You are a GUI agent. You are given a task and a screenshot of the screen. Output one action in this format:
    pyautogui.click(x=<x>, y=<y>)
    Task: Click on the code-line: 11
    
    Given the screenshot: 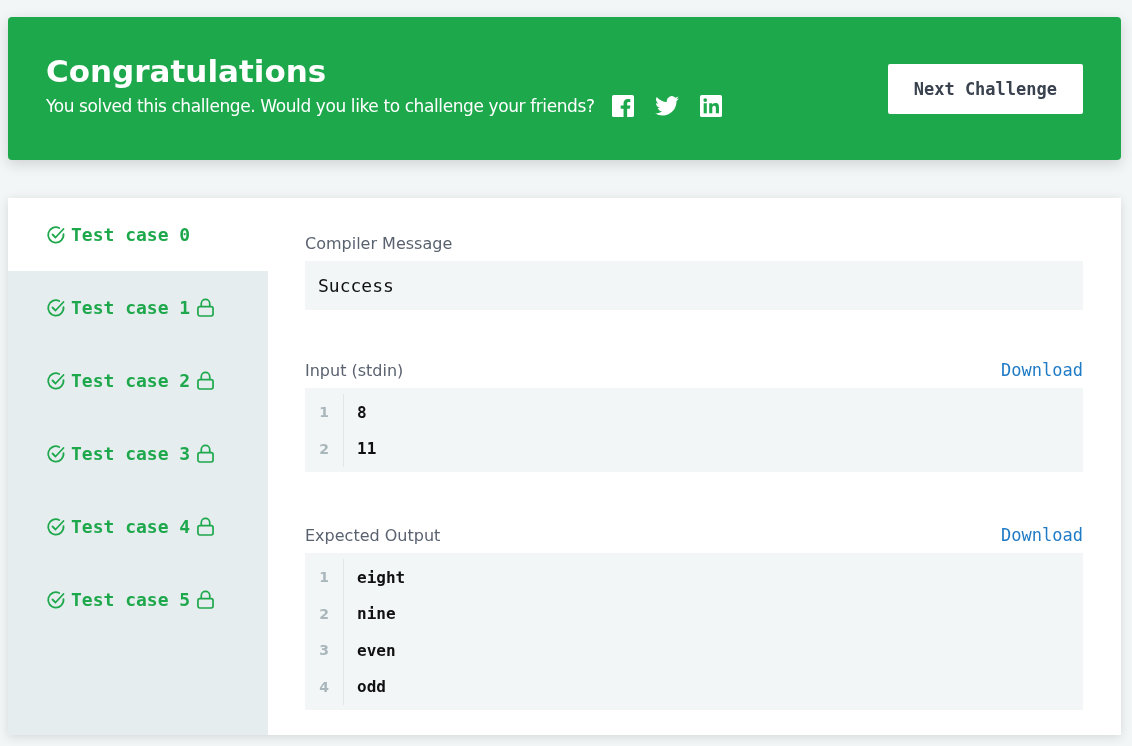 What is the action you would take?
    pyautogui.click(x=367, y=449)
    